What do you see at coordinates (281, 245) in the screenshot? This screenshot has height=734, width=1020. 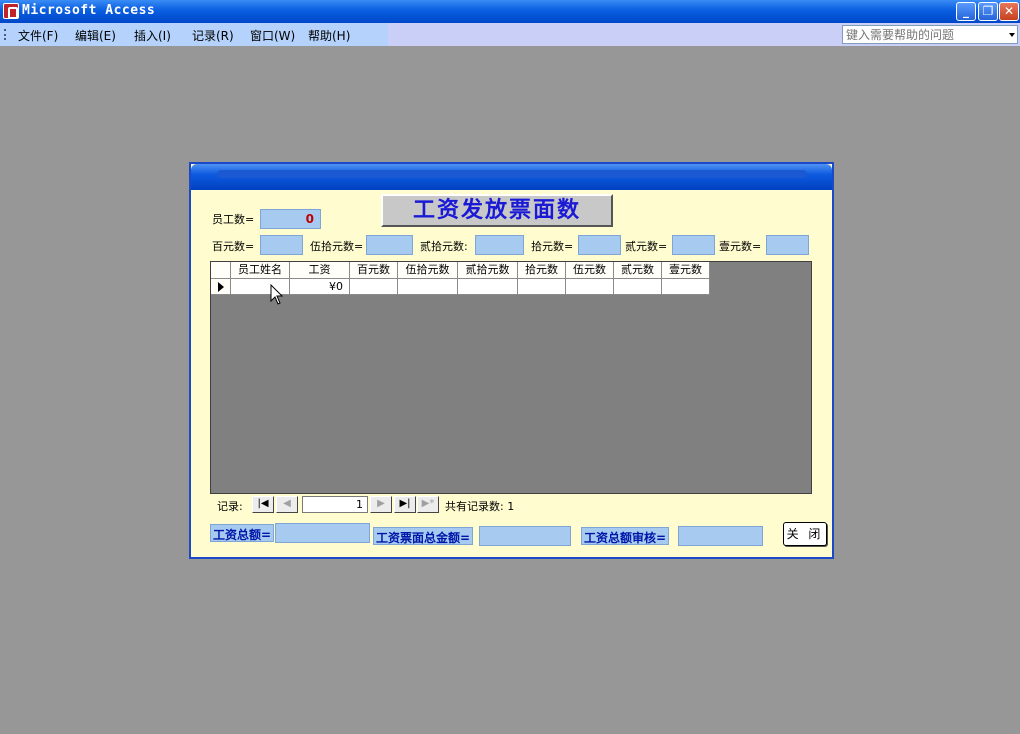 I see `hundred-count-field` at bounding box center [281, 245].